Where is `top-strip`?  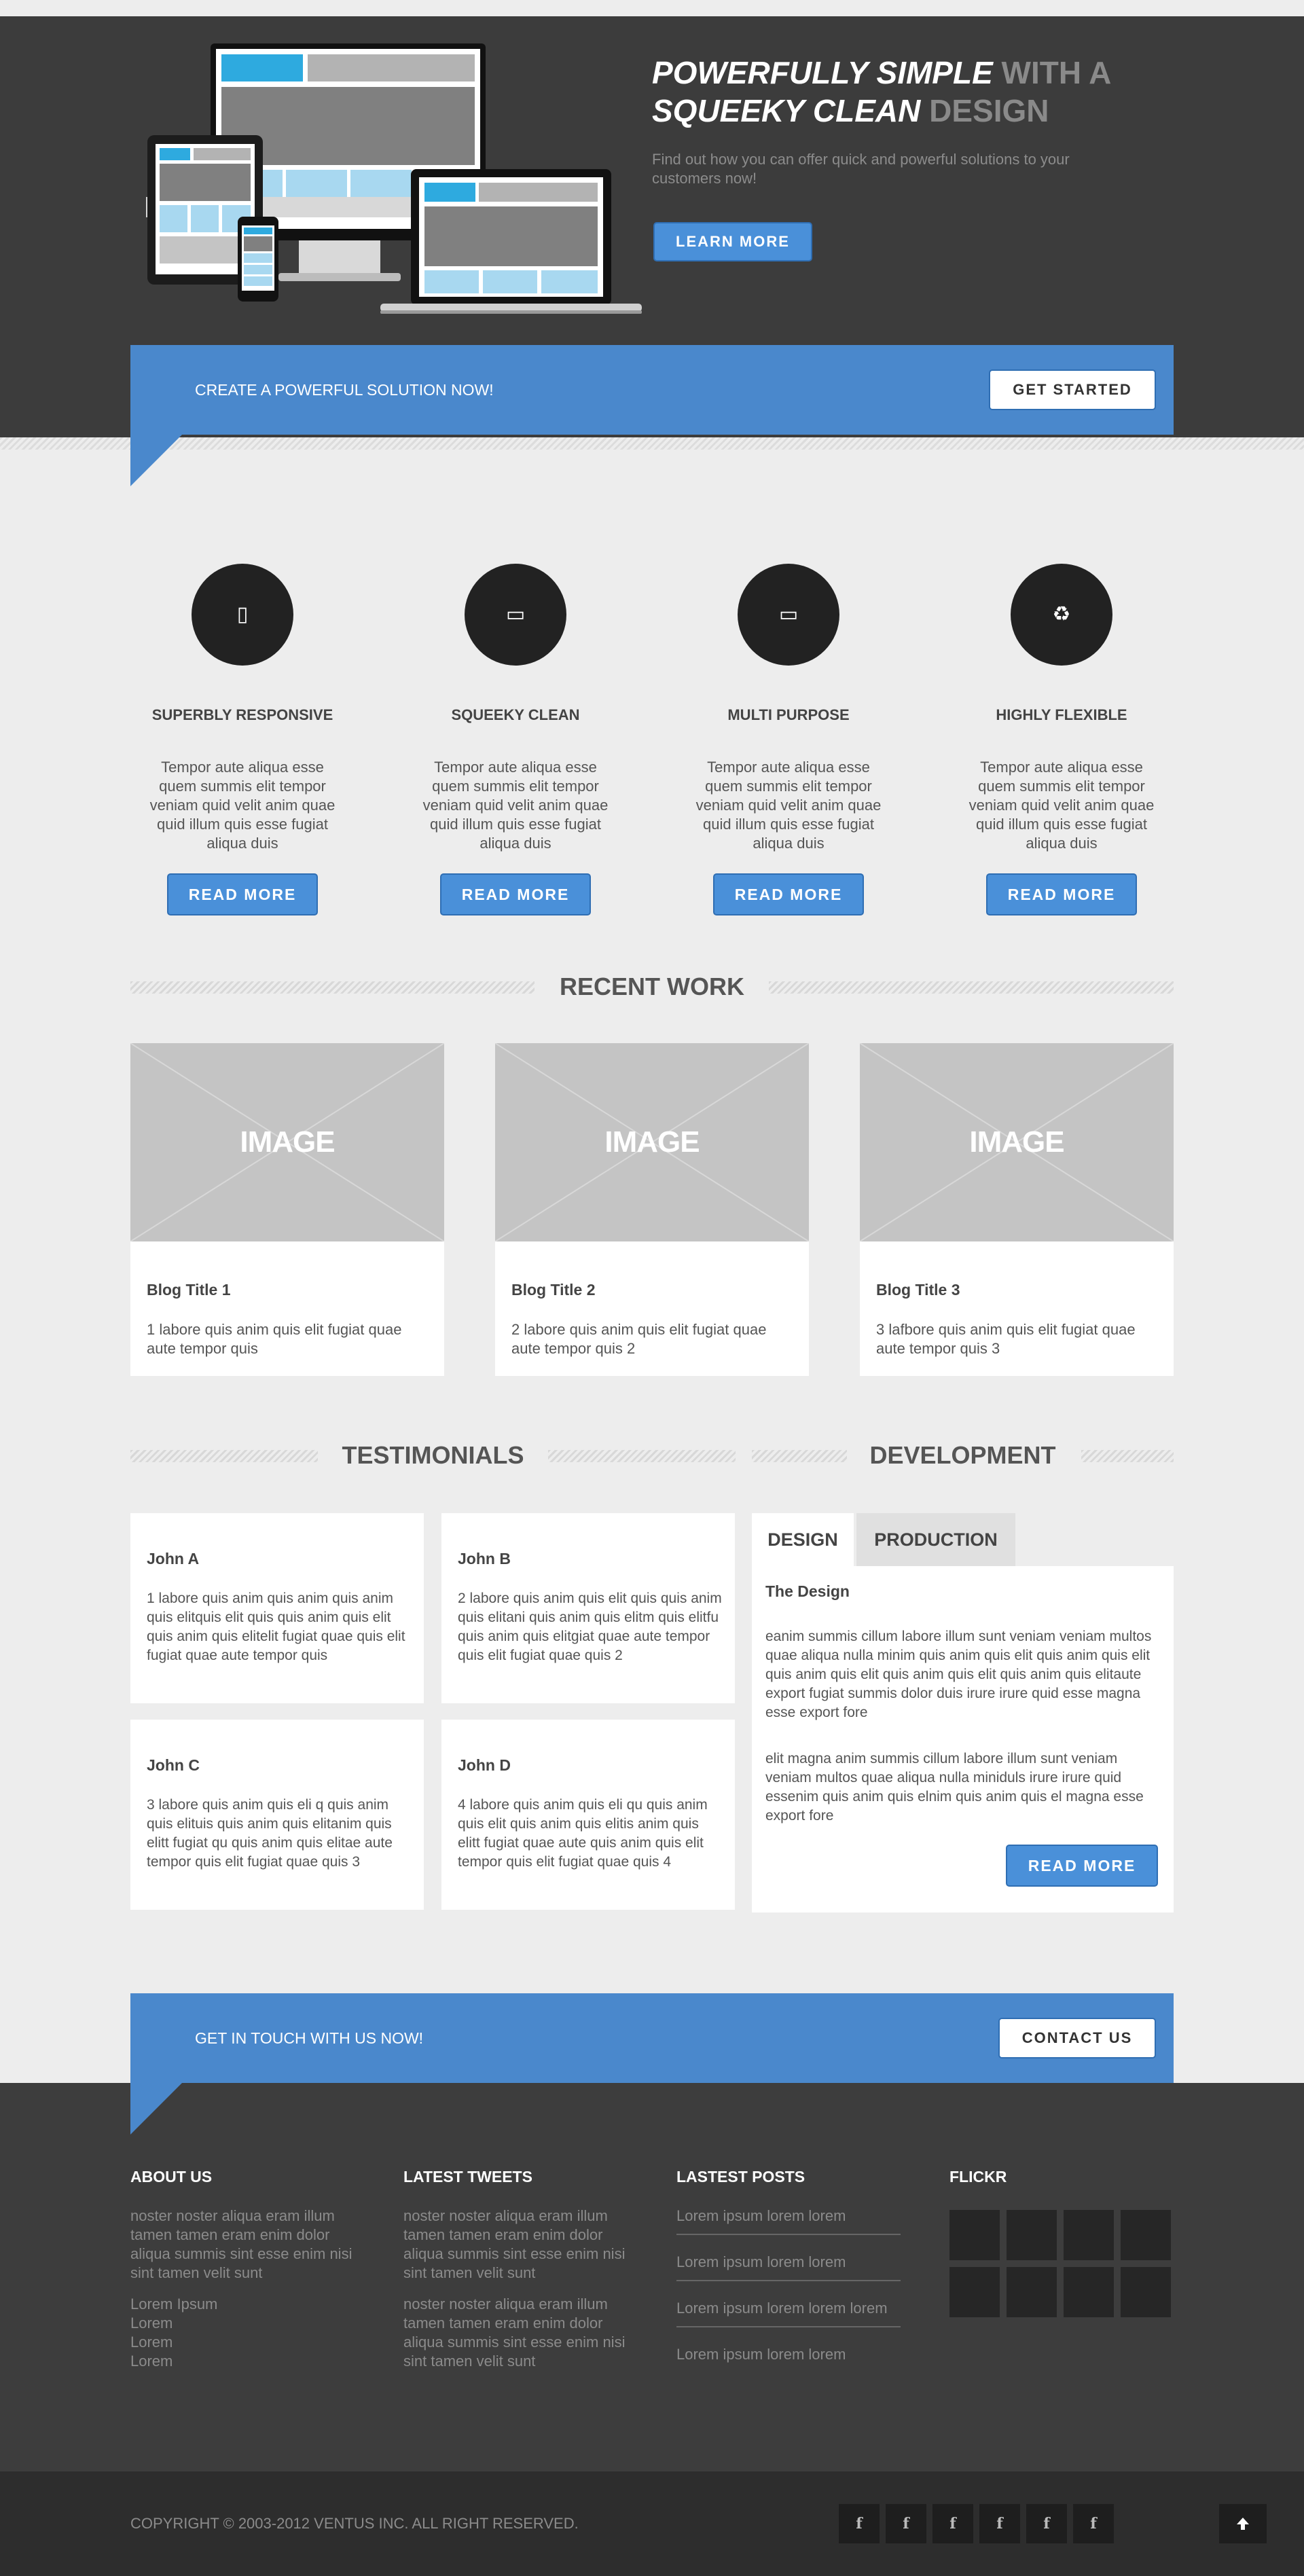
top-strip is located at coordinates (652, 8).